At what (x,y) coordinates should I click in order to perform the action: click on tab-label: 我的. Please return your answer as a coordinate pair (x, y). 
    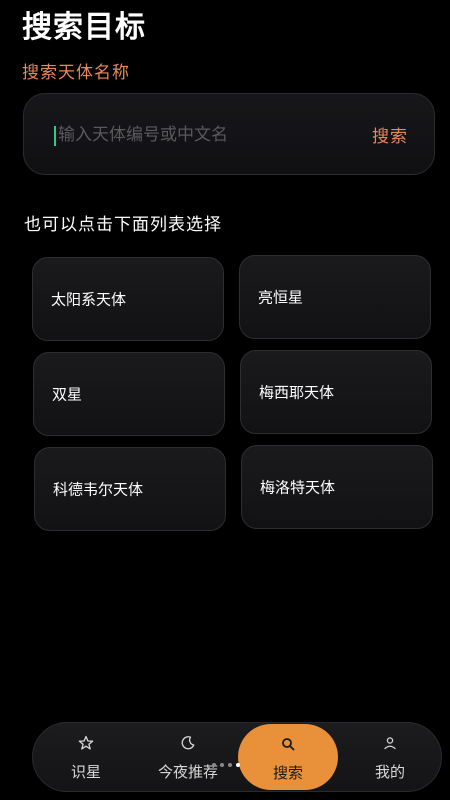
    Looking at the image, I should click on (389, 772).